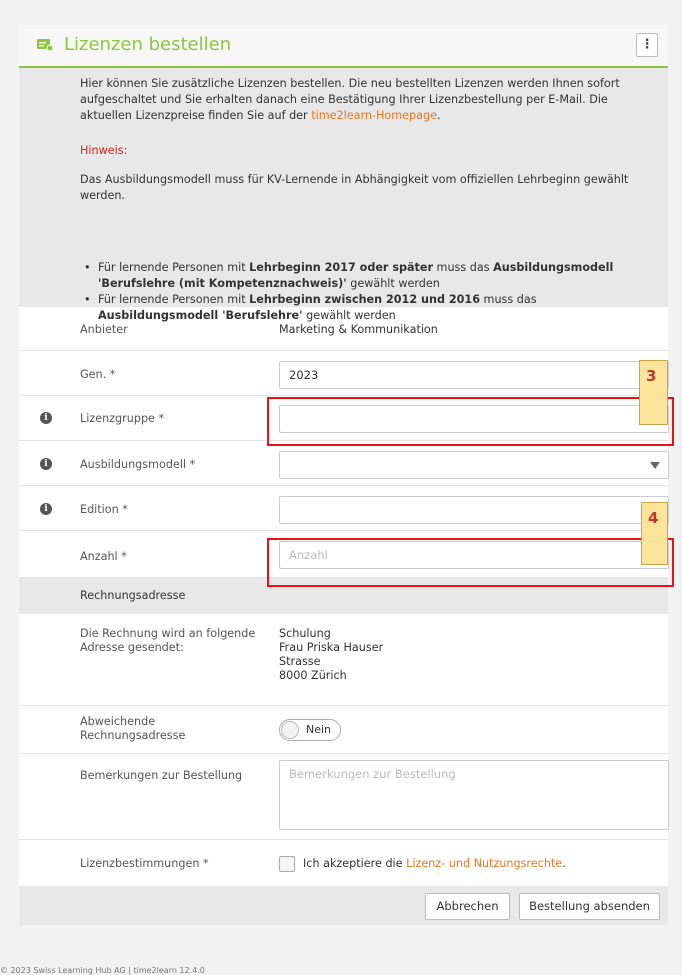 The width and height of the screenshot is (682, 975). What do you see at coordinates (313, 675) in the screenshot?
I see `address-line: 8000 Zürich` at bounding box center [313, 675].